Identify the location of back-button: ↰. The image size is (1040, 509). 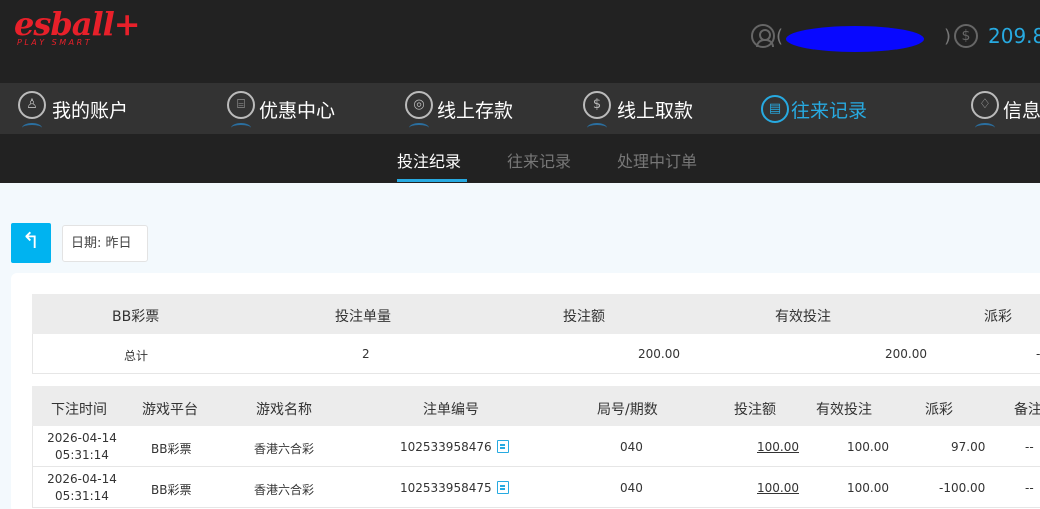
(31, 243).